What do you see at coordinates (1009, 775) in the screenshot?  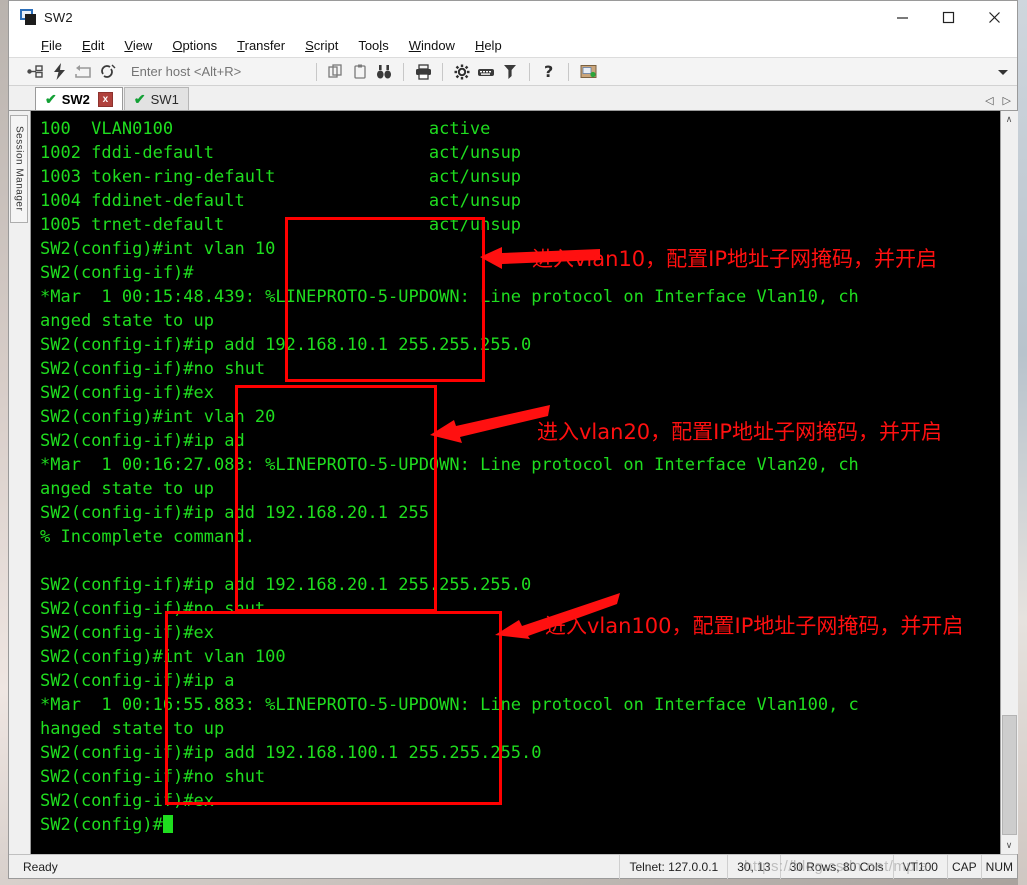 I see `scrollbar-thumb` at bounding box center [1009, 775].